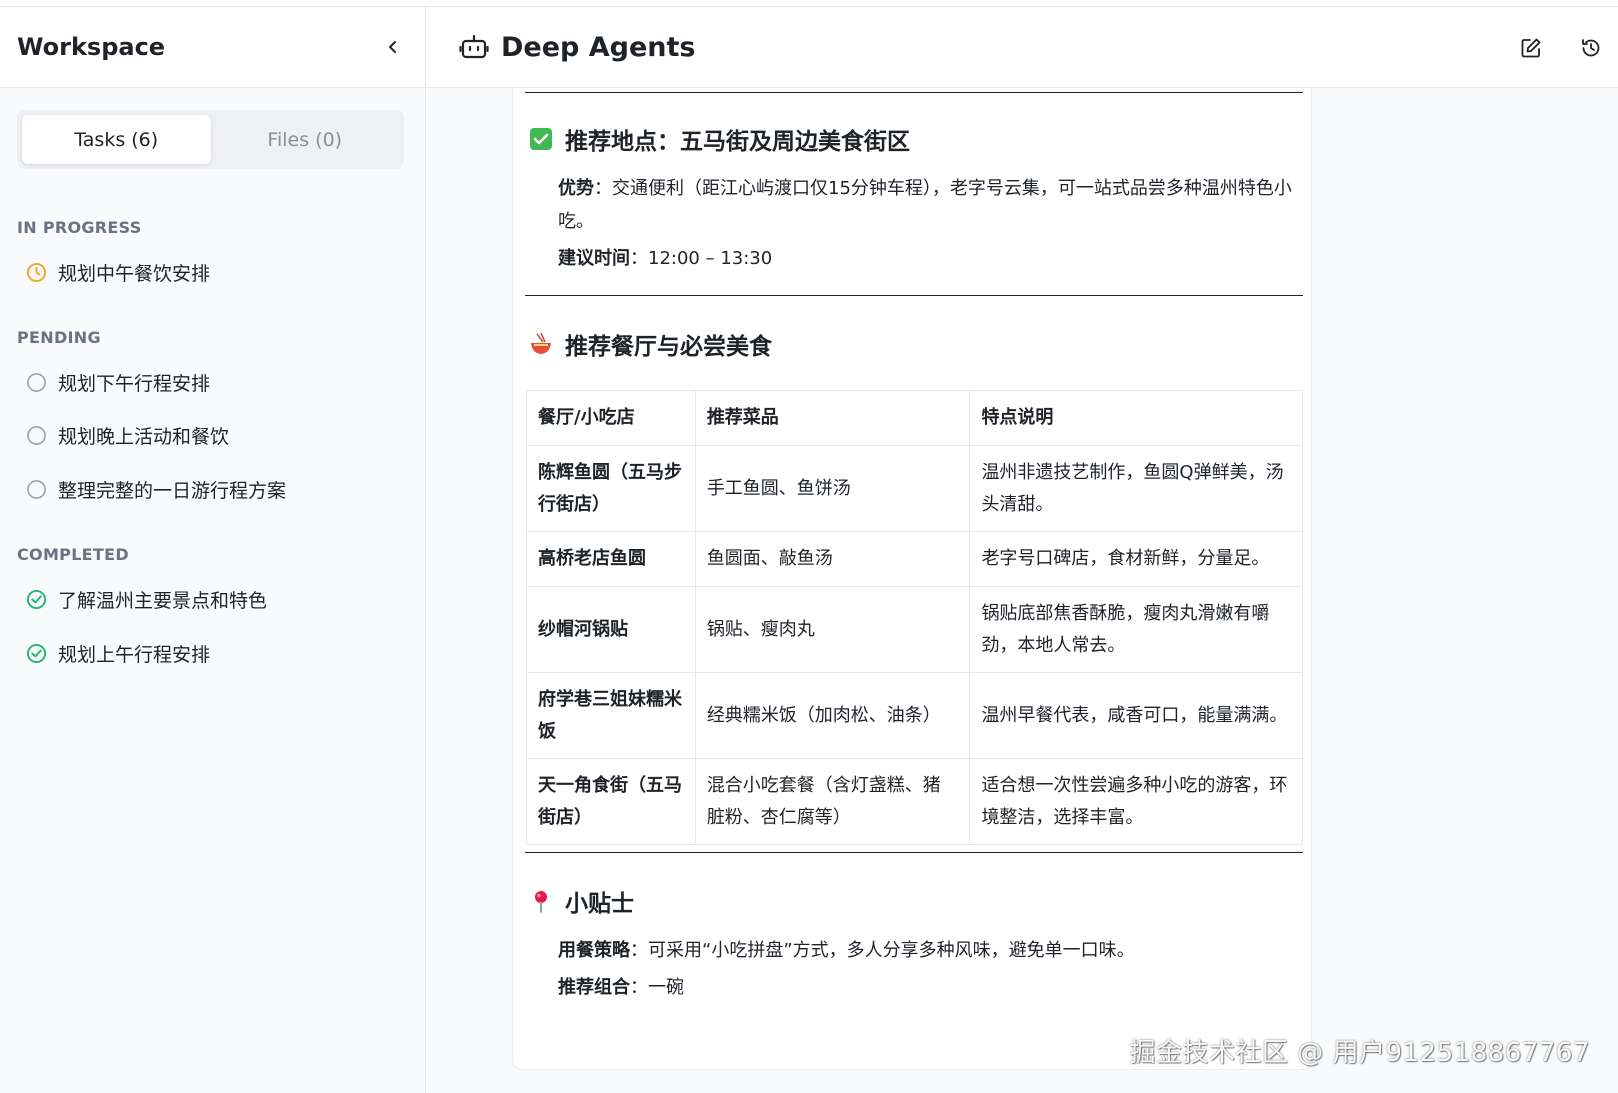 This screenshot has height=1093, width=1618. Describe the element at coordinates (1136, 488) in the screenshot. I see `table-cell: 温州非遗技艺制作，鱼圆Q弹鲜美，汤头清甜。` at that location.